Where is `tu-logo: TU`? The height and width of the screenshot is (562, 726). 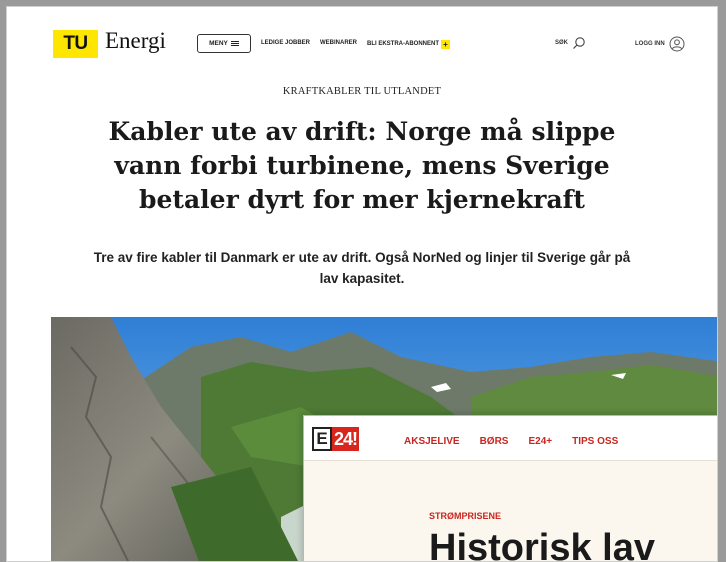 tu-logo: TU is located at coordinates (75, 44).